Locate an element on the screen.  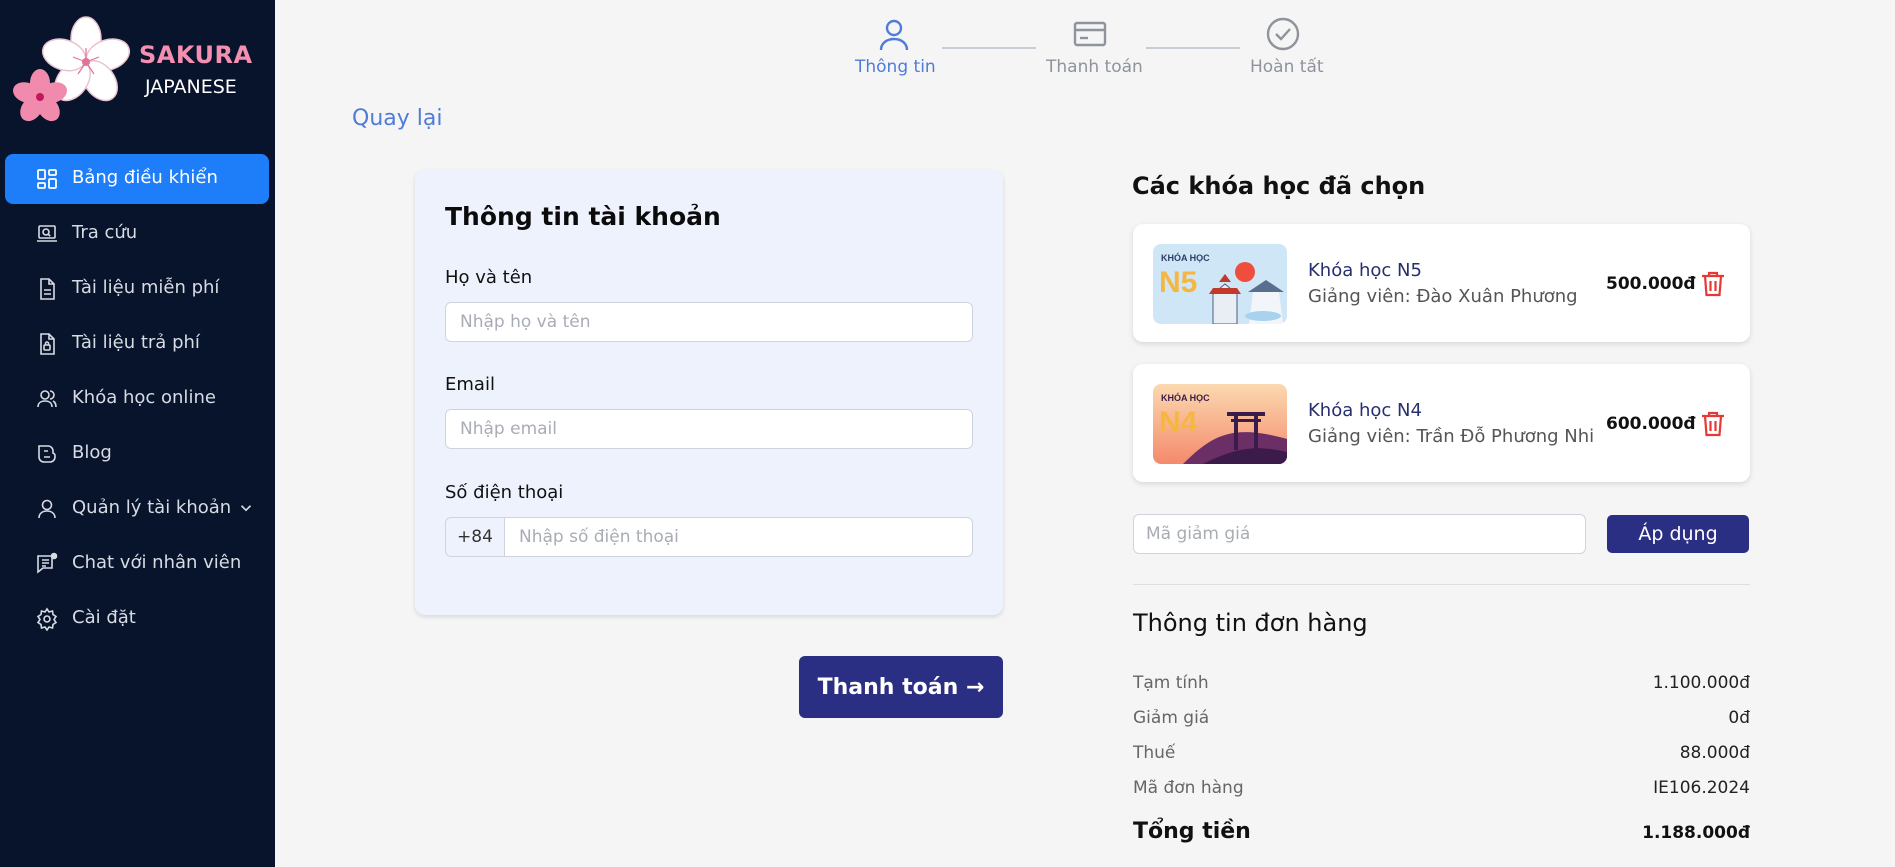
sidebar-item-lookup: Tra cứu is located at coordinates (137, 234).